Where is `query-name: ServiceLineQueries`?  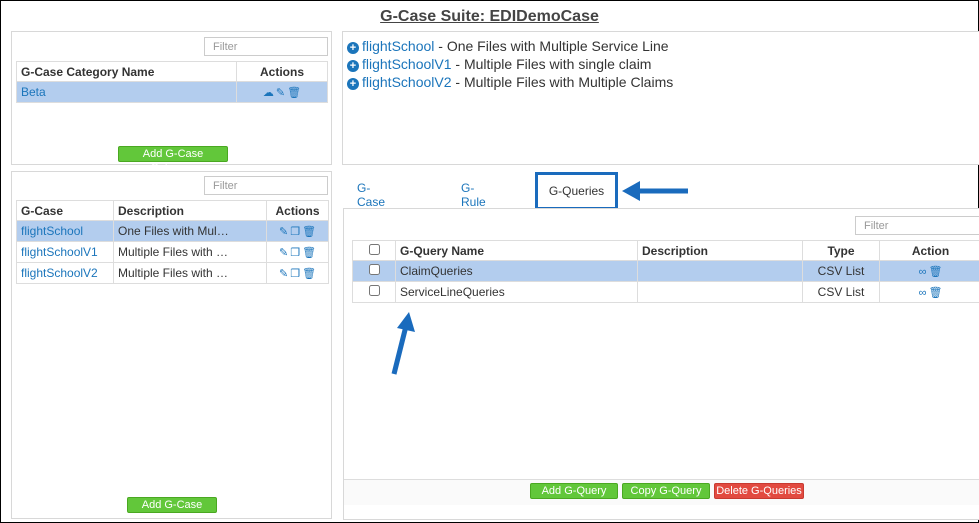 query-name: ServiceLineQueries is located at coordinates (516, 292).